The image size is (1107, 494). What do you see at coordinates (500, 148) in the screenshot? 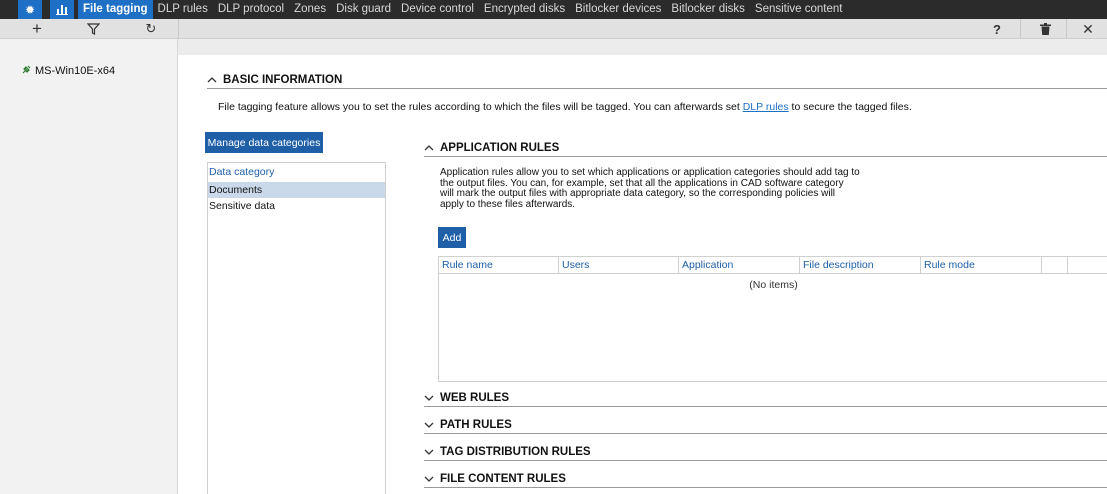
I see `application-rules-title: APPLICATION RULES` at bounding box center [500, 148].